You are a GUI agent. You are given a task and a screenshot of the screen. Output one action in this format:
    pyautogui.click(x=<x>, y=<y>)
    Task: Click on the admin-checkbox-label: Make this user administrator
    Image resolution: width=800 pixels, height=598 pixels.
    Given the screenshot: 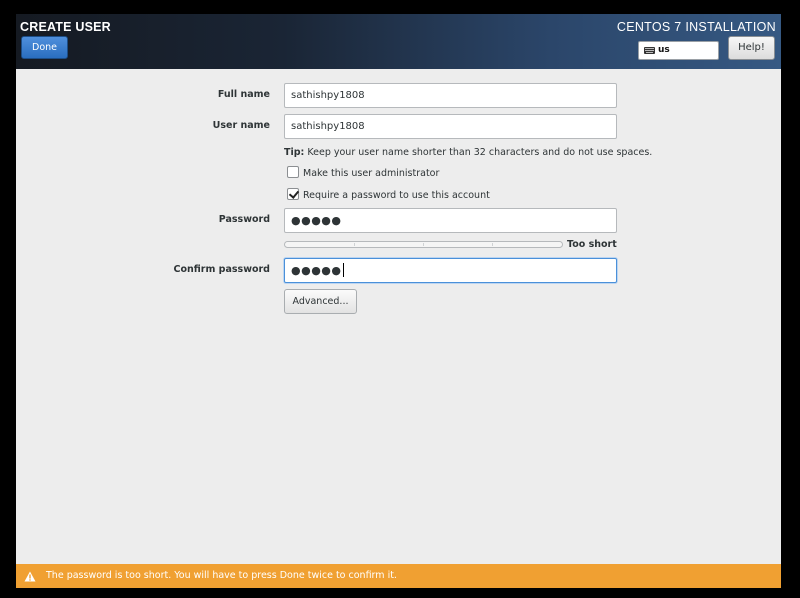 What is the action you would take?
    pyautogui.click(x=371, y=173)
    